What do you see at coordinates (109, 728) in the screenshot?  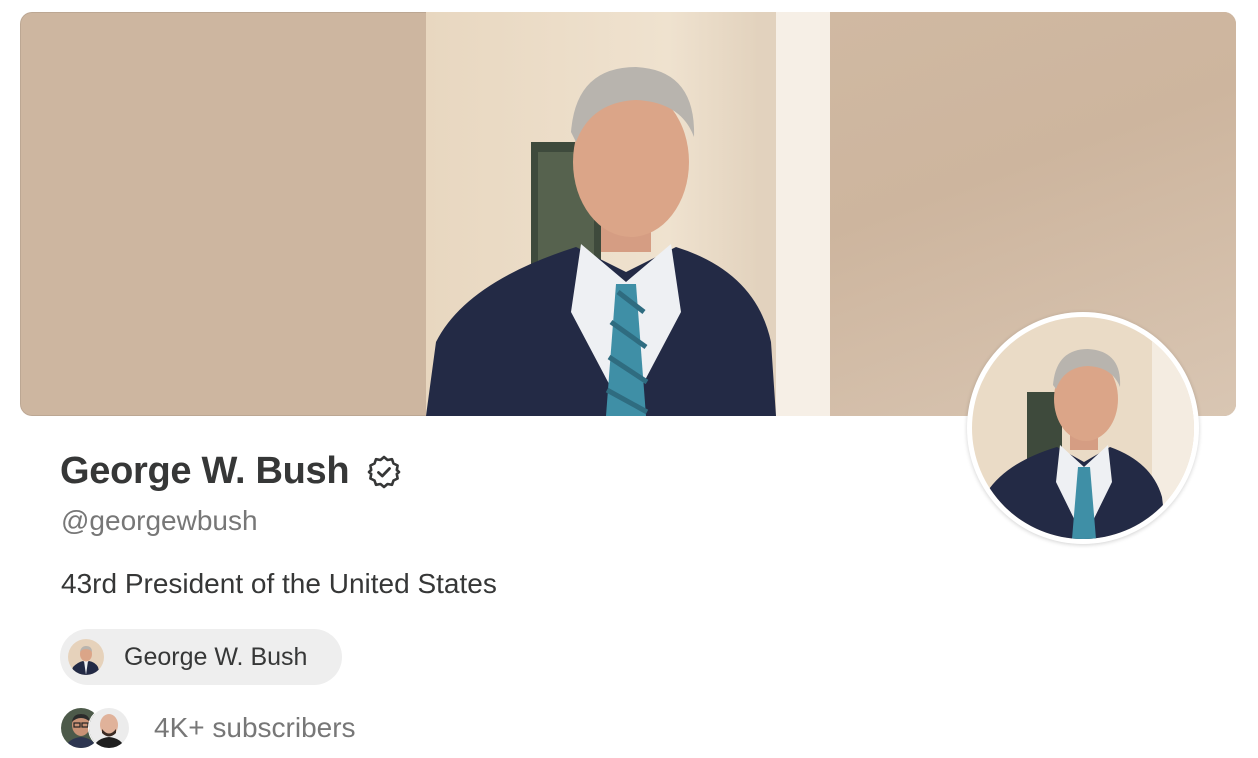 I see `subscriber-avatar` at bounding box center [109, 728].